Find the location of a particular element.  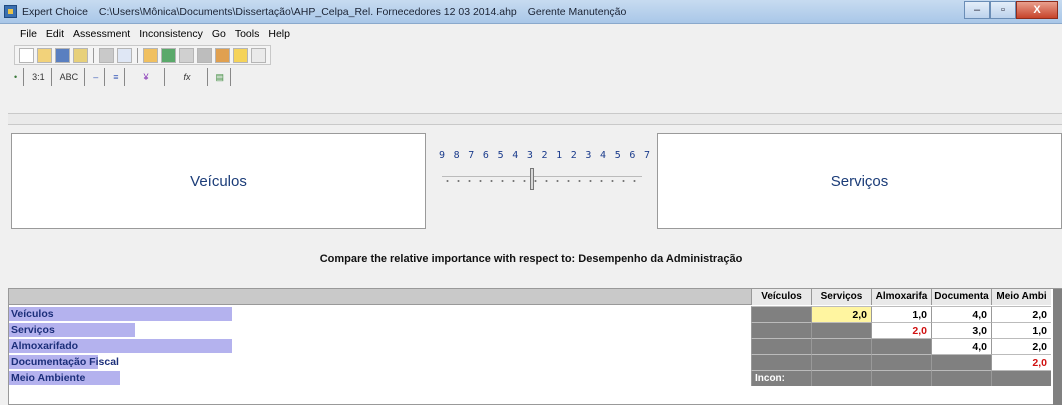

menu-tools: Tools is located at coordinates (247, 34).